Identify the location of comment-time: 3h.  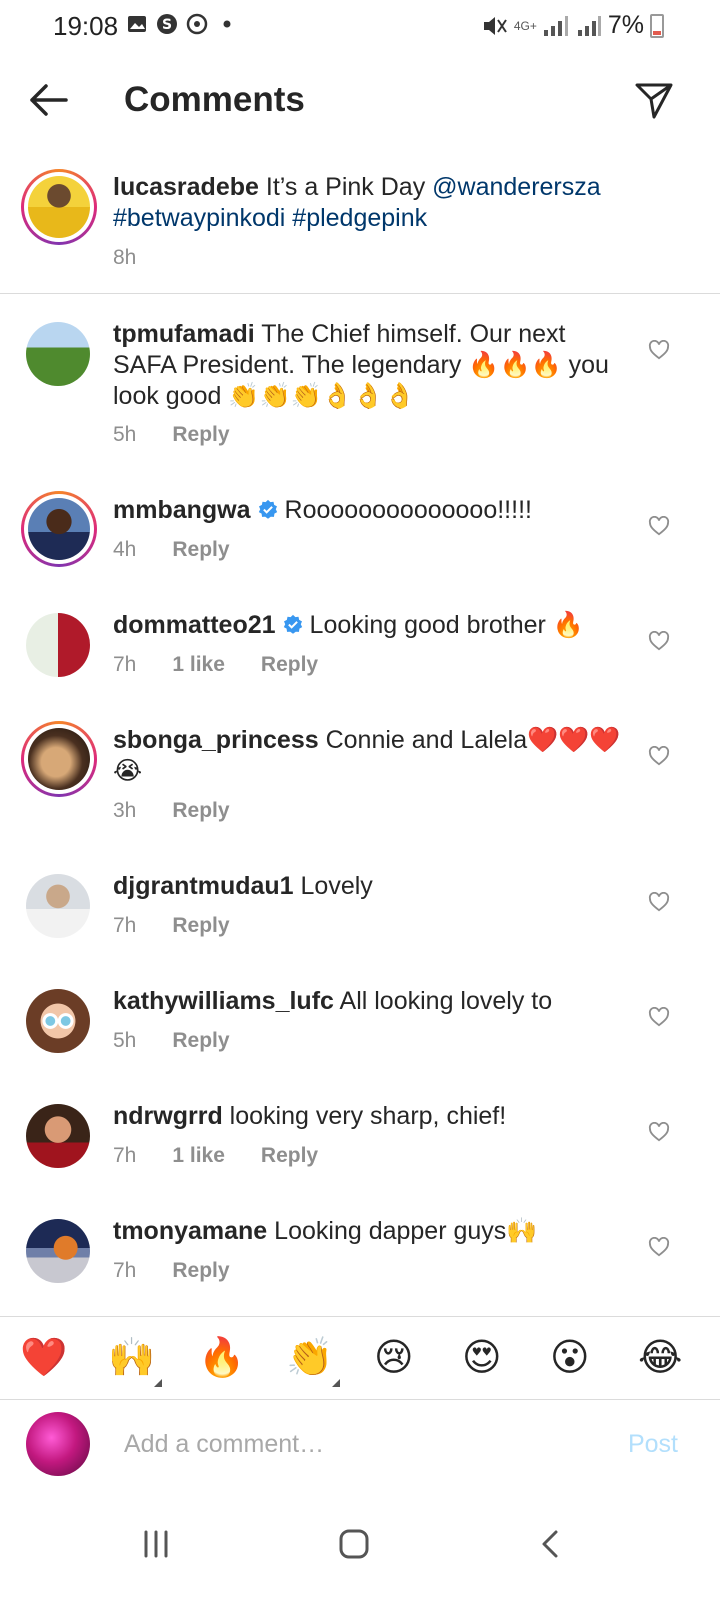
(125, 810).